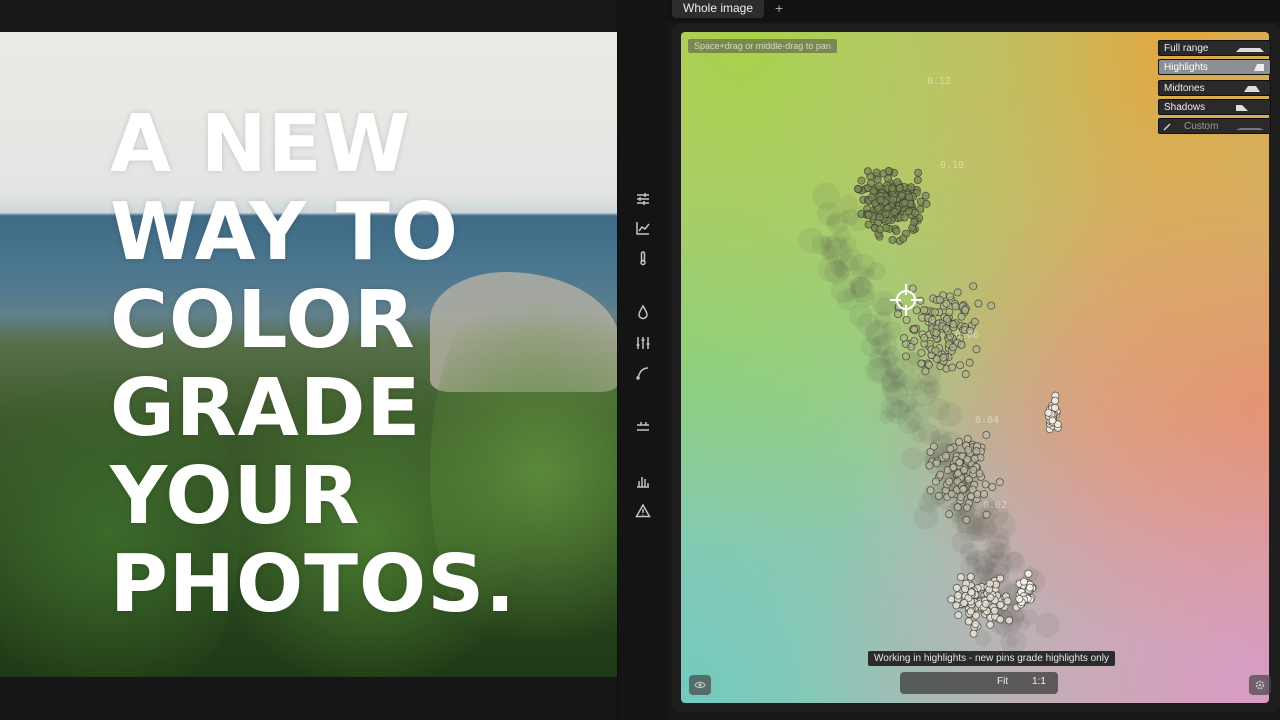  I want to click on range-midtones-button: Midtones, so click(1214, 88).